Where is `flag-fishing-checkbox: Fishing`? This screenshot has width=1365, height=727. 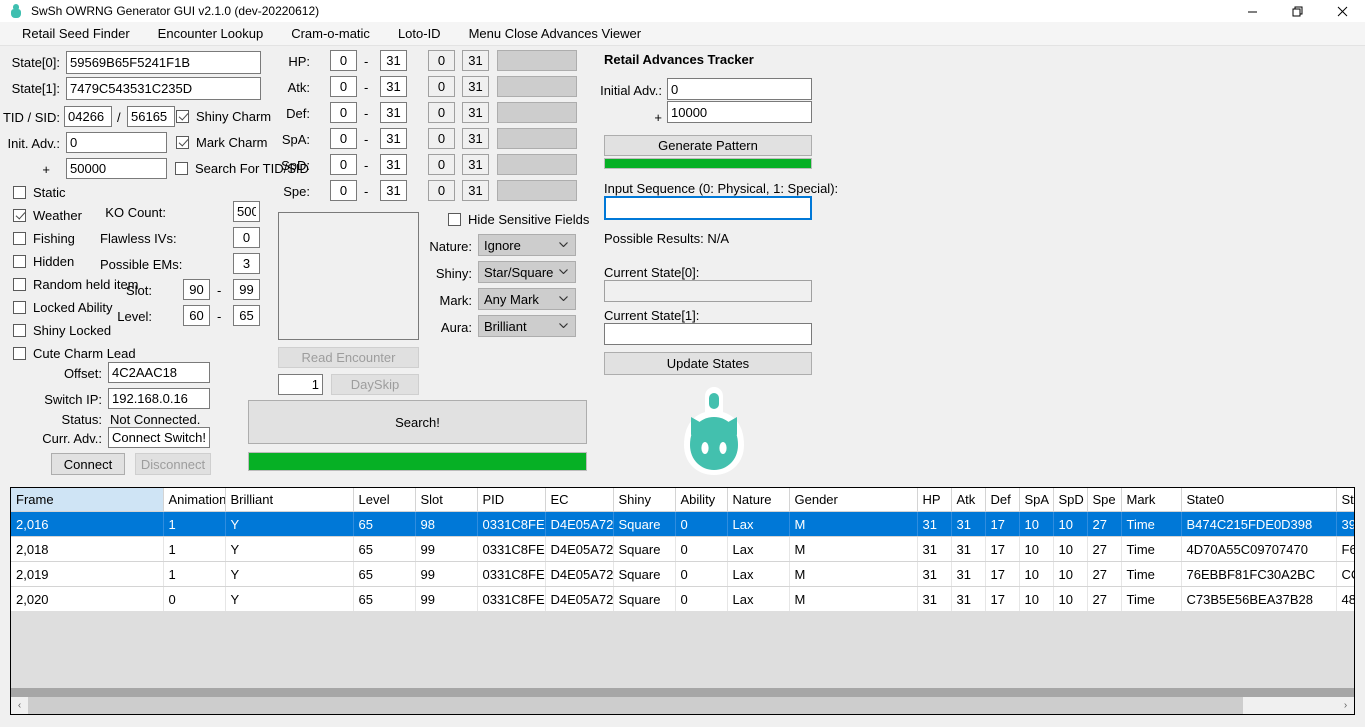
flag-fishing-checkbox: Fishing is located at coordinates (44, 238).